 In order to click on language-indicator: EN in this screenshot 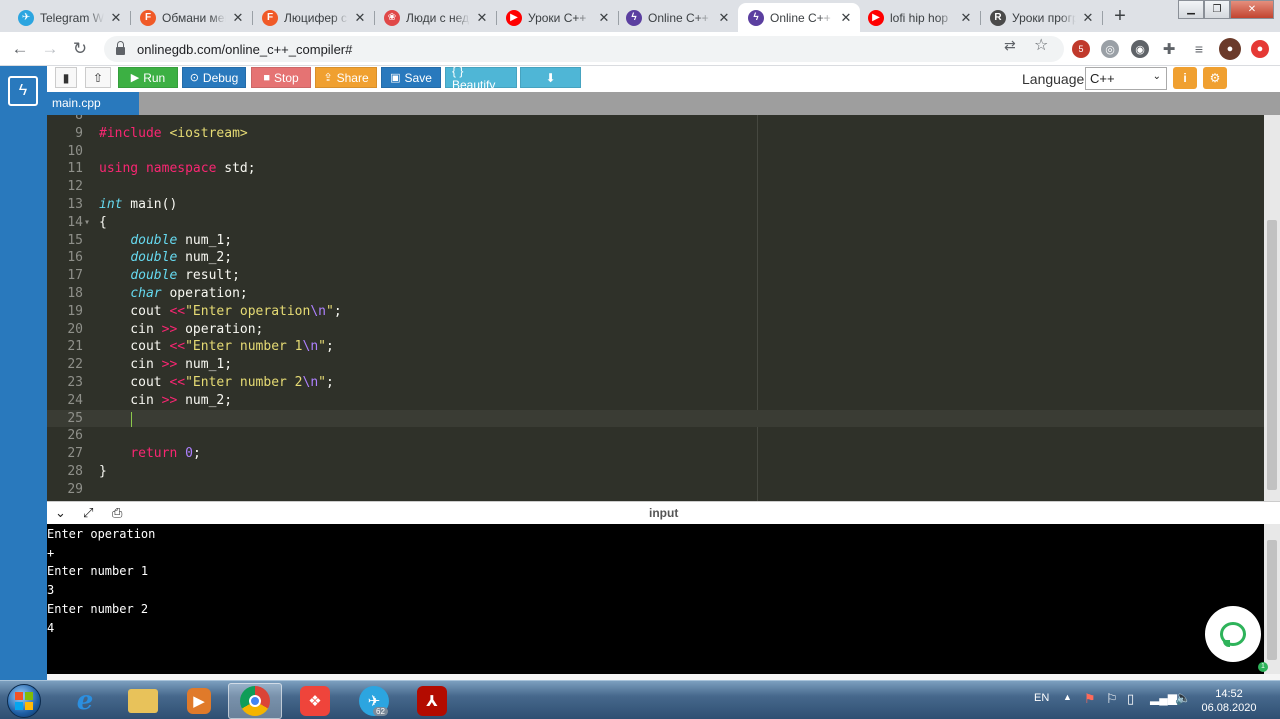, I will do `click(1041, 698)`.